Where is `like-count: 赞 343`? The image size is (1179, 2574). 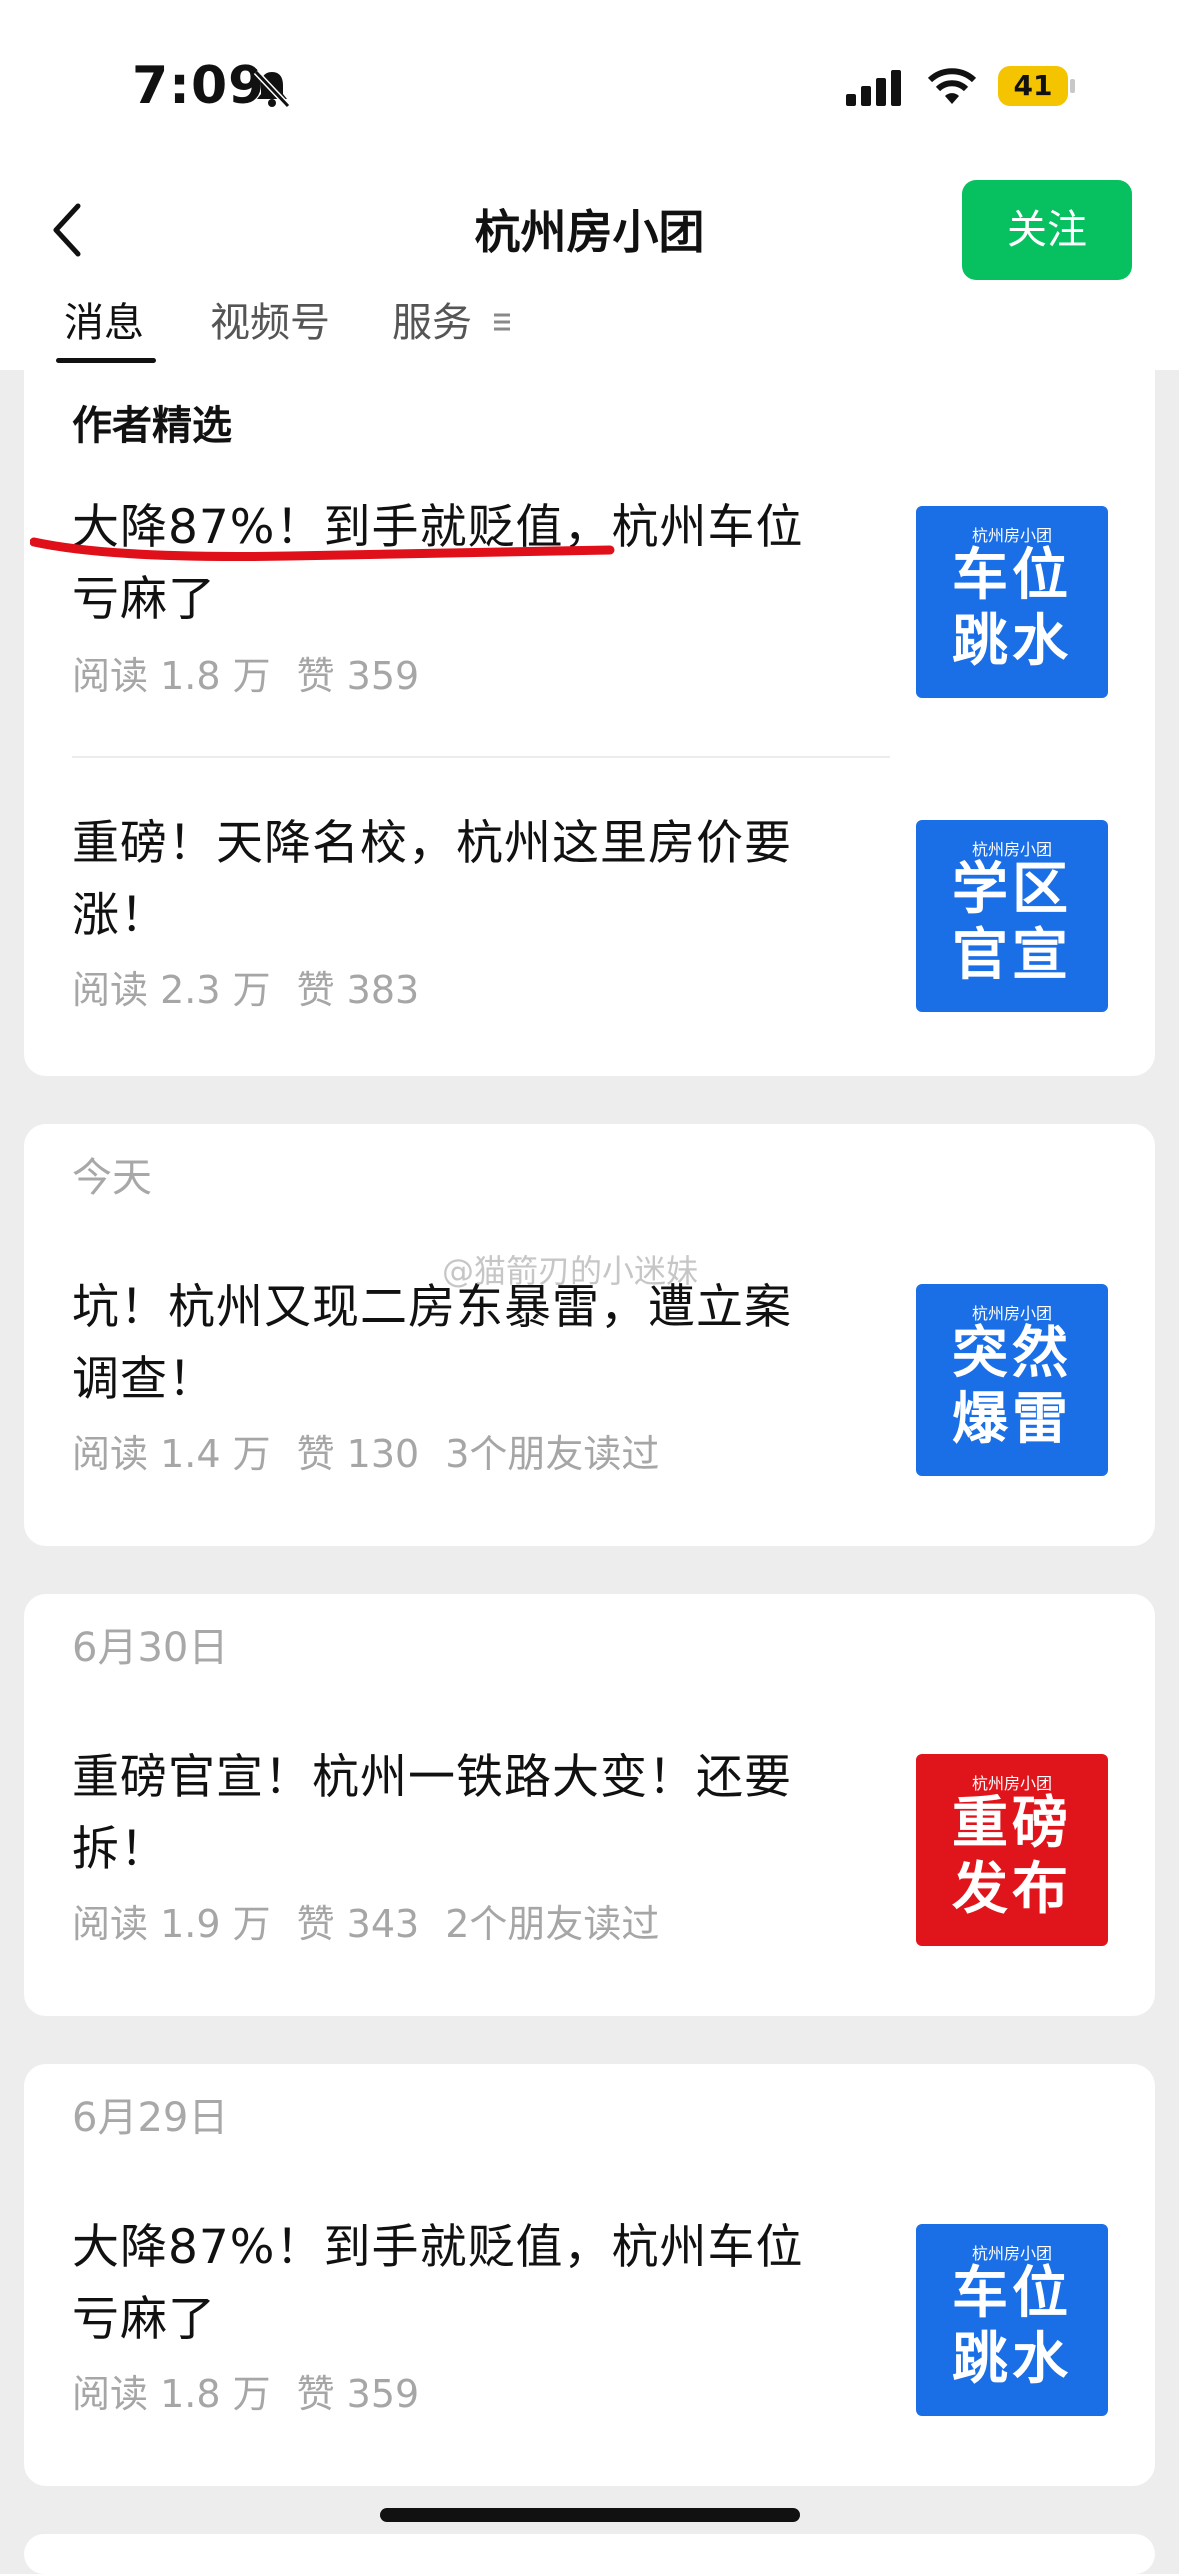
like-count: 赞 343 is located at coordinates (358, 1924).